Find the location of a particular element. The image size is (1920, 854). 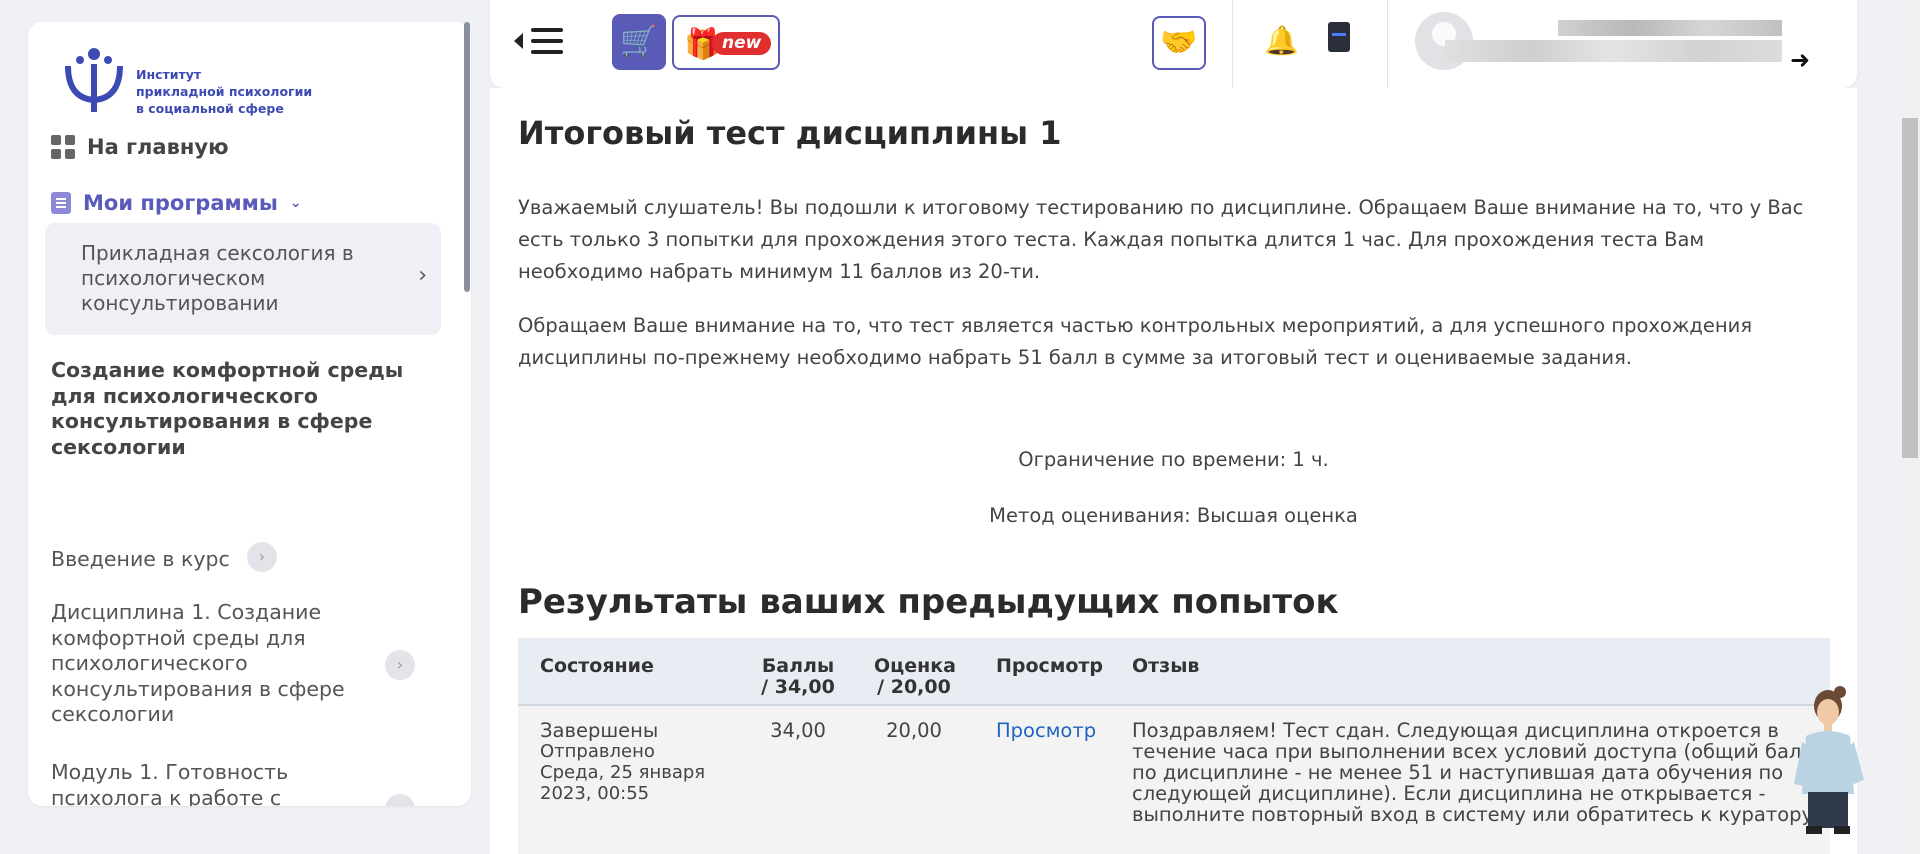

menu-toggle-button is located at coordinates (538, 41).